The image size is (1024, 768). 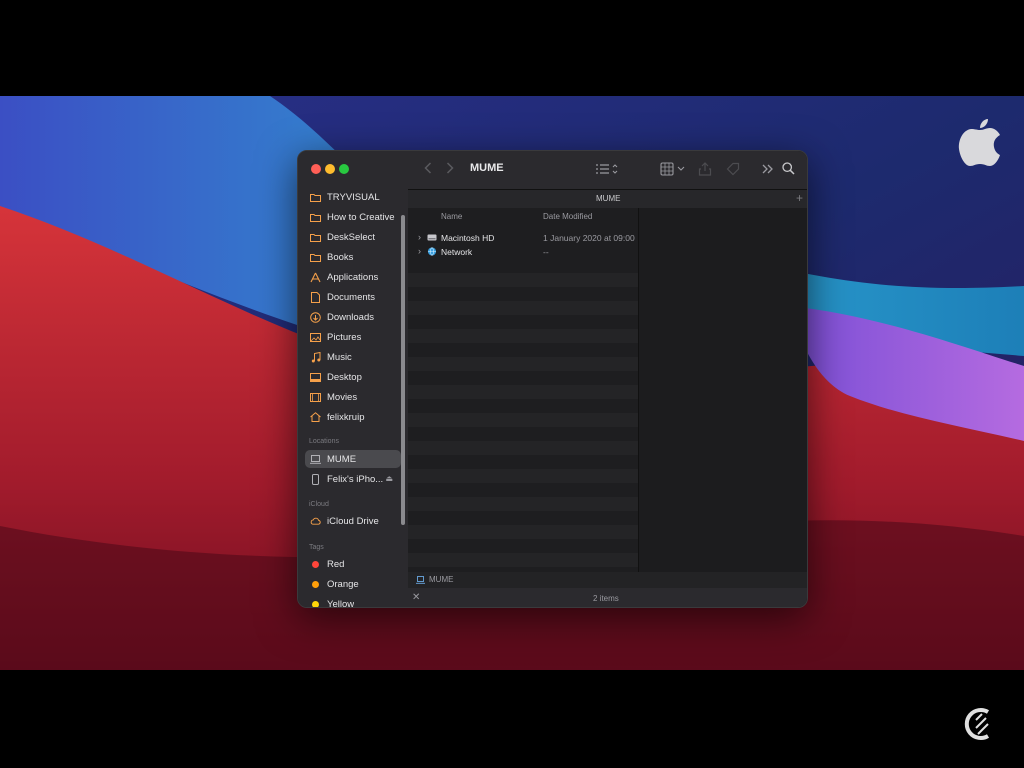 What do you see at coordinates (330, 169) in the screenshot?
I see `minimize-window-button` at bounding box center [330, 169].